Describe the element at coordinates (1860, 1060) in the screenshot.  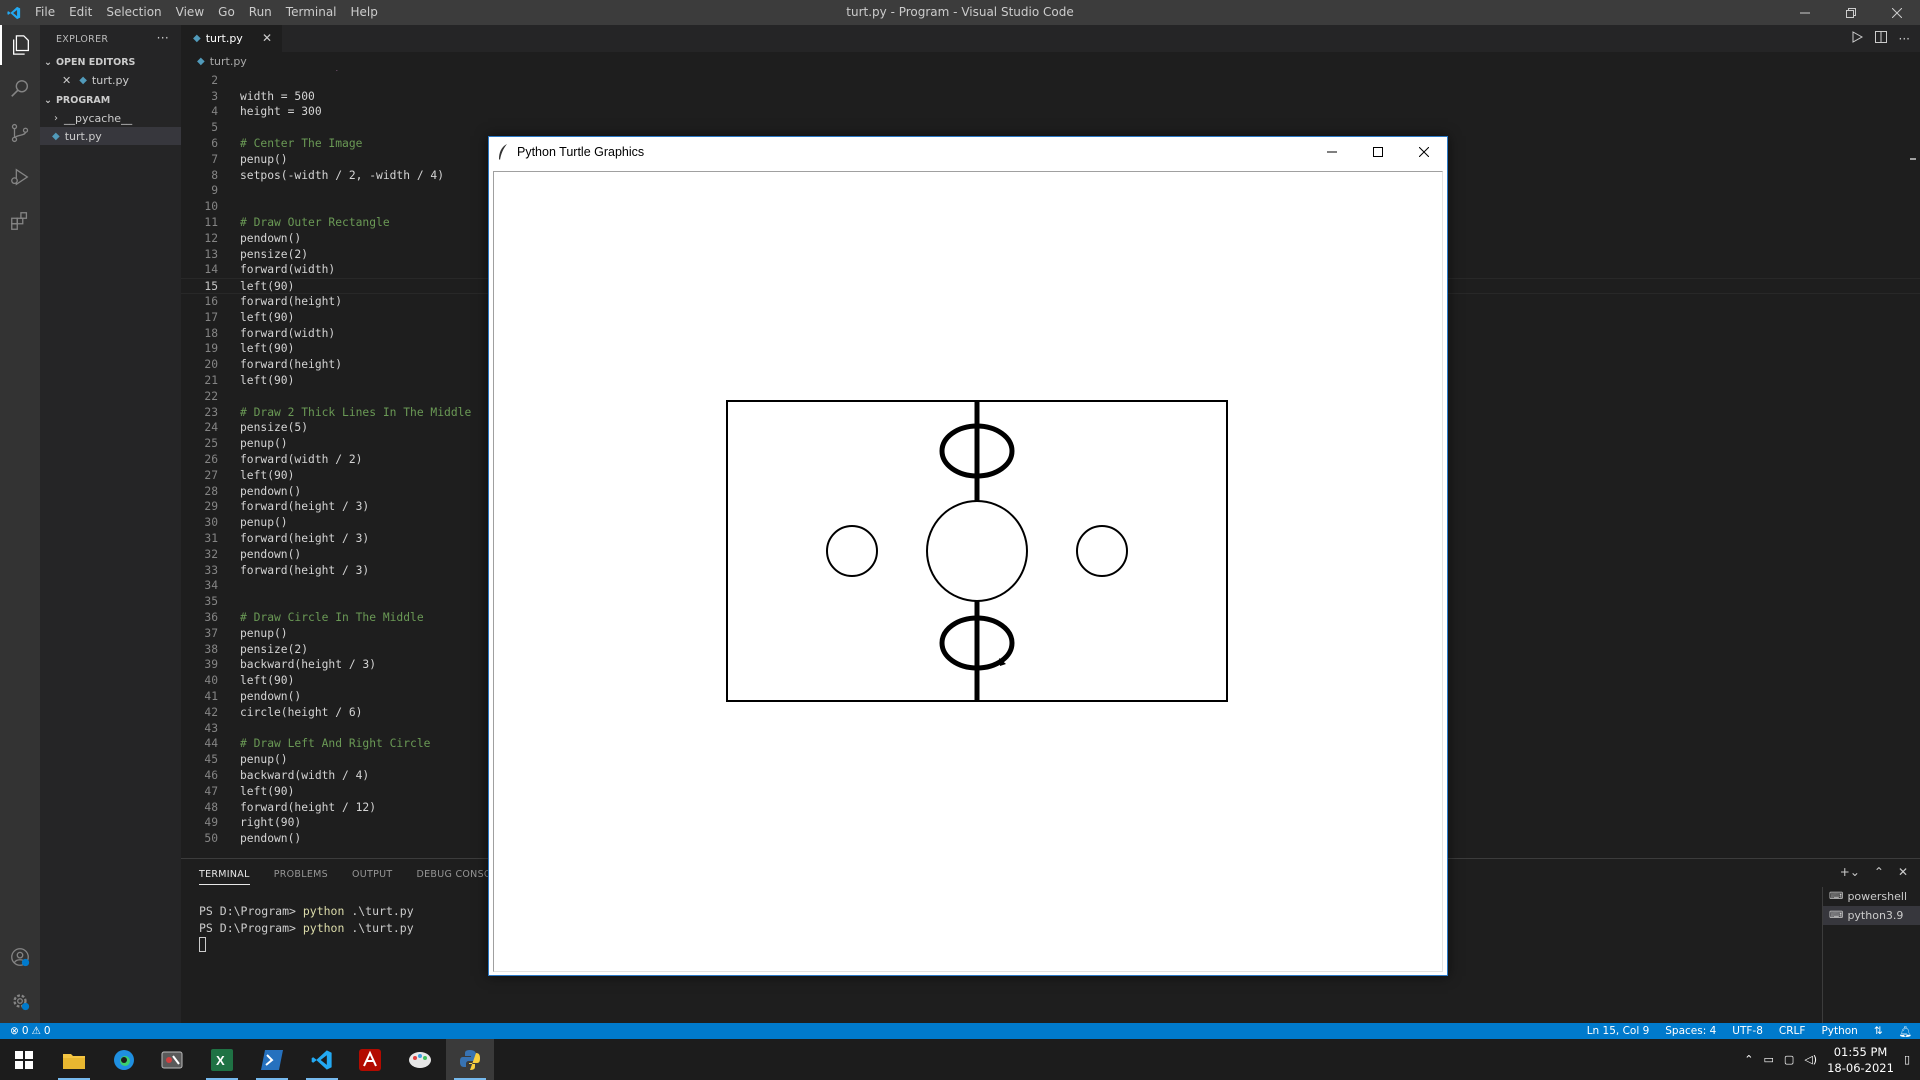
I see `clock: 01:55 PM 18-06-2021` at that location.